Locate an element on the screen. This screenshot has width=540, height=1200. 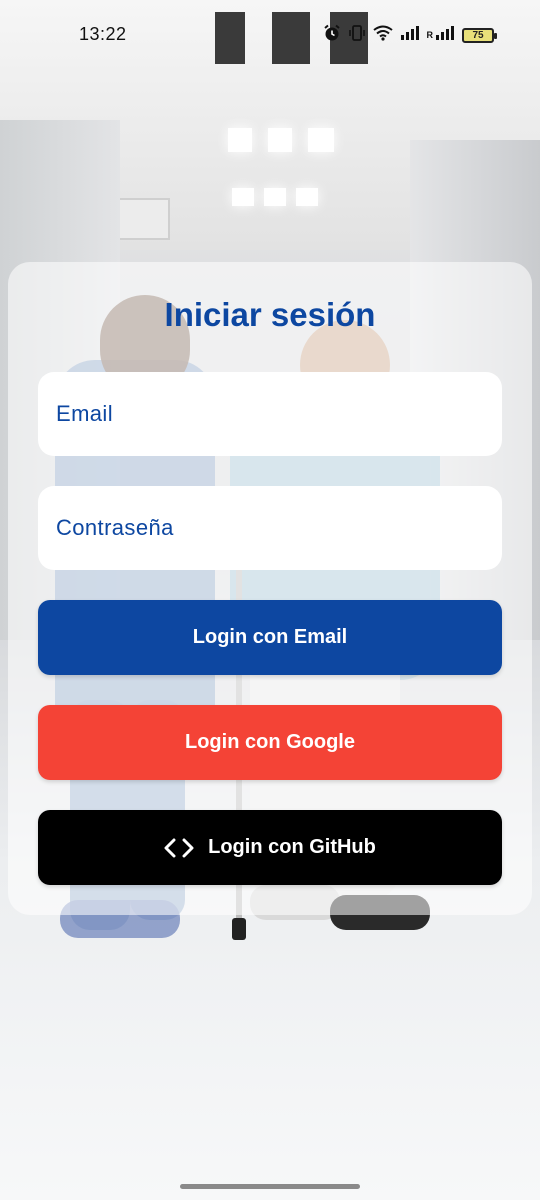
login-github-label: Login con GitHub is located at coordinates (292, 847).